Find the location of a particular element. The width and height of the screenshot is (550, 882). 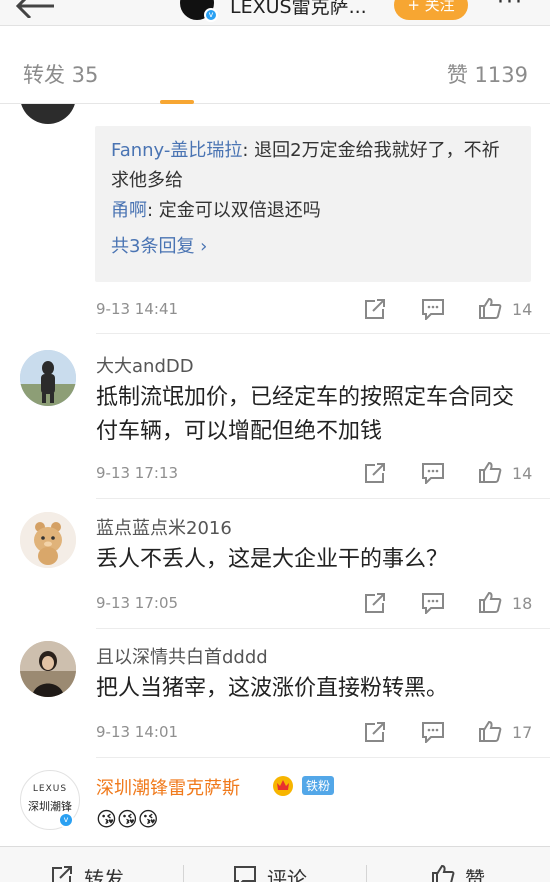

repost-button: 转发 is located at coordinates (104, 872).